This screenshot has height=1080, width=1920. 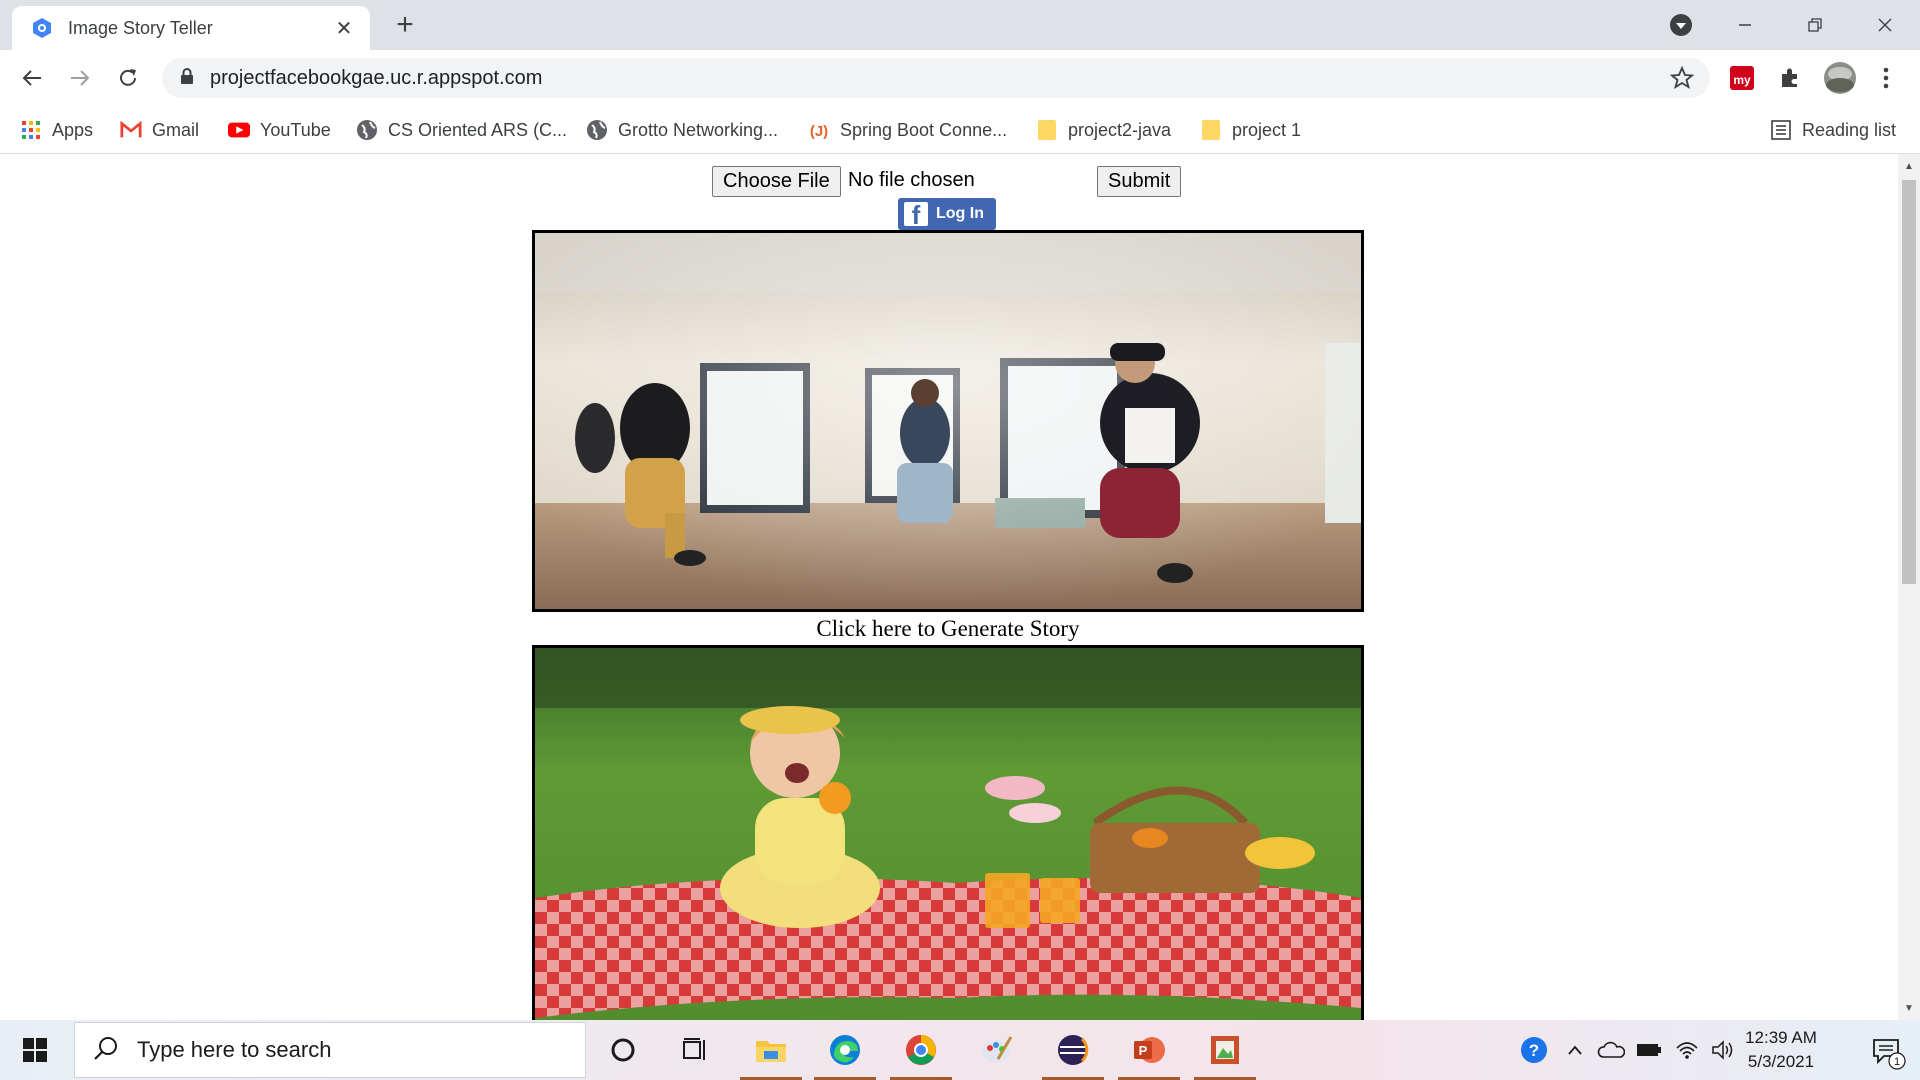 I want to click on upload-form: Choose File No file chosen Submit, so click(x=947, y=182).